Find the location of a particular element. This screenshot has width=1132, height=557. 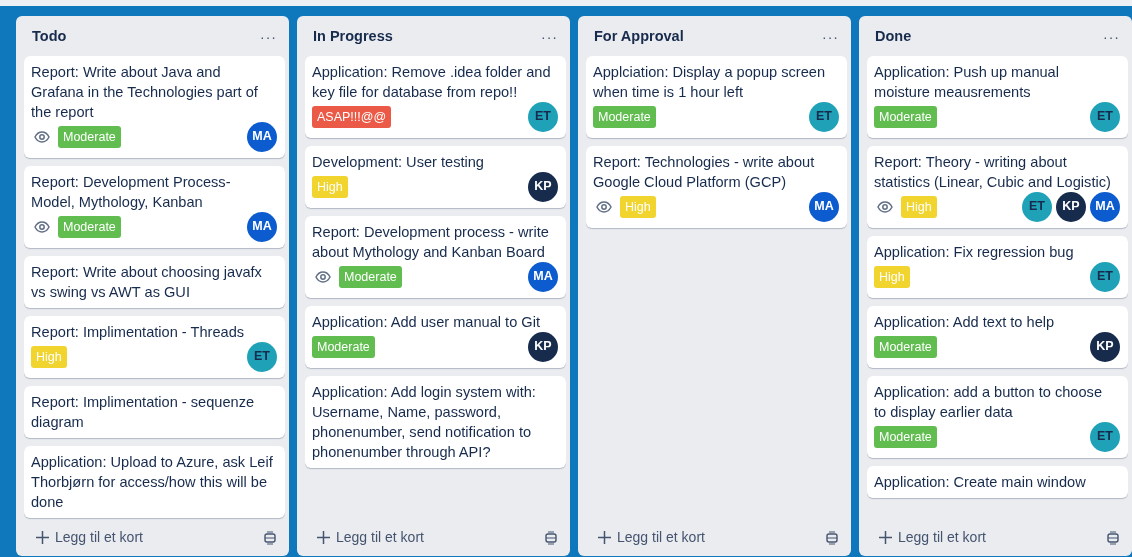

card-title: Report: Technologies - write about Google Cloud Platform (GCP) is located at coordinates (704, 172).